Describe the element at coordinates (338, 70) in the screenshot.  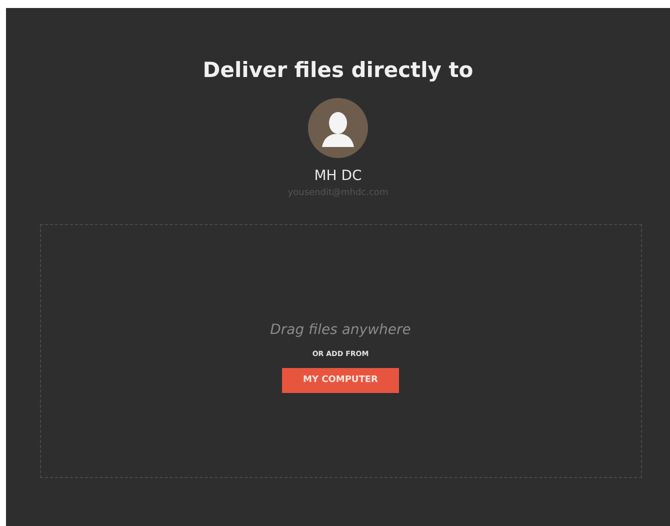
I see `page-heading: Deliver files directly to` at that location.